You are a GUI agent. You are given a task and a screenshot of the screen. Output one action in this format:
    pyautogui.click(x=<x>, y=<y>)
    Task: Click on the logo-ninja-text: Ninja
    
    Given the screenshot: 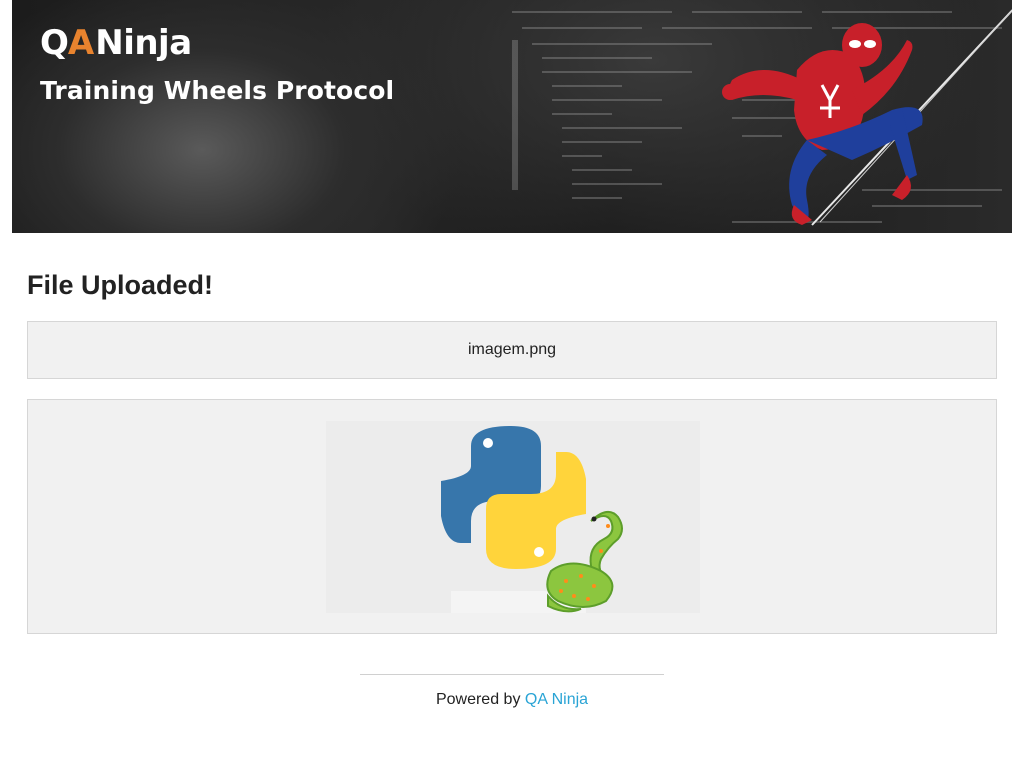 What is the action you would take?
    pyautogui.click(x=143, y=43)
    